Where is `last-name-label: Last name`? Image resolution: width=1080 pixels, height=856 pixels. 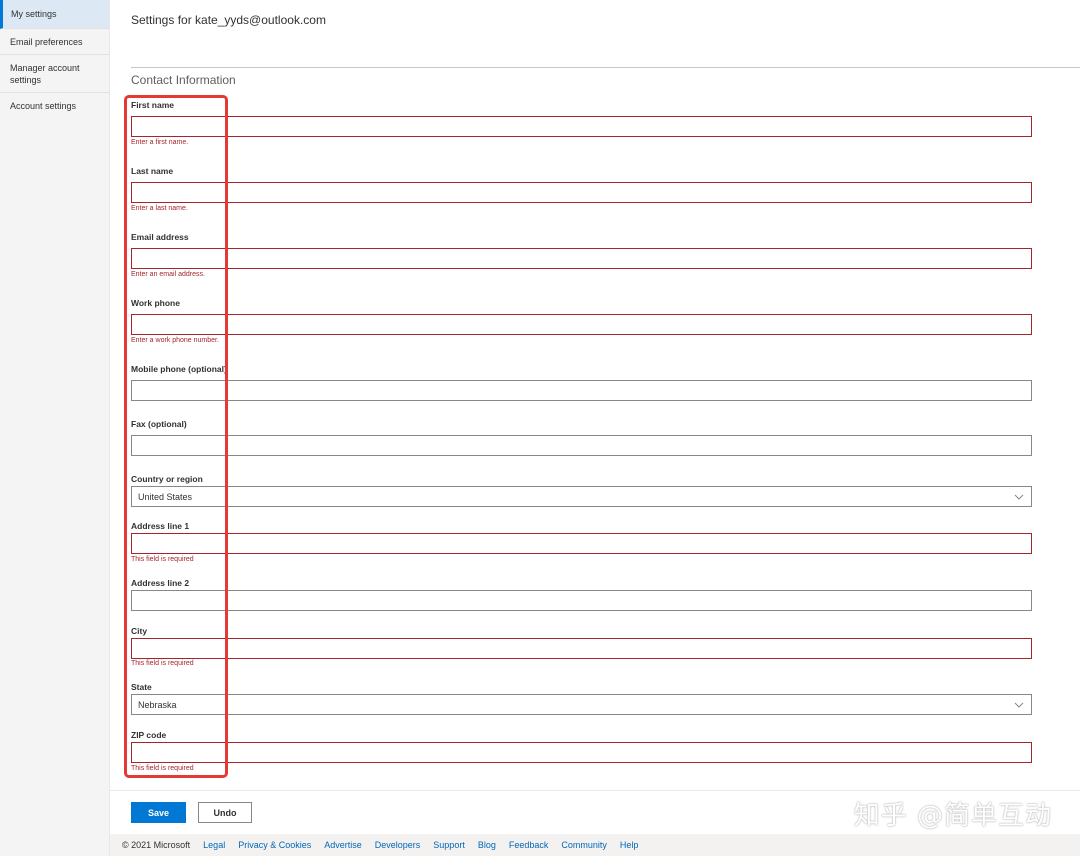 last-name-label: Last name is located at coordinates (152, 171).